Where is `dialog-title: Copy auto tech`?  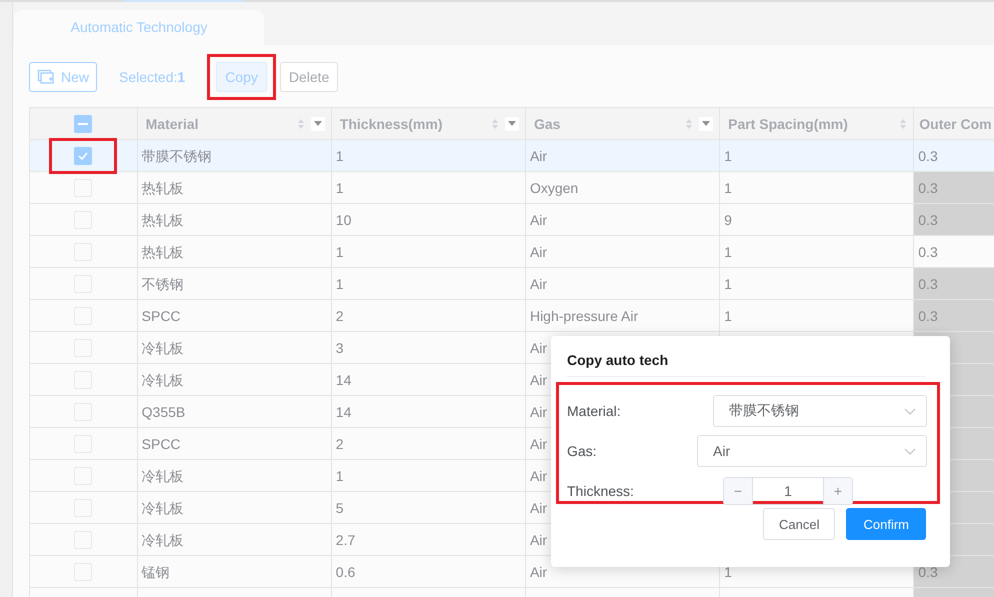 dialog-title: Copy auto tech is located at coordinates (746, 356).